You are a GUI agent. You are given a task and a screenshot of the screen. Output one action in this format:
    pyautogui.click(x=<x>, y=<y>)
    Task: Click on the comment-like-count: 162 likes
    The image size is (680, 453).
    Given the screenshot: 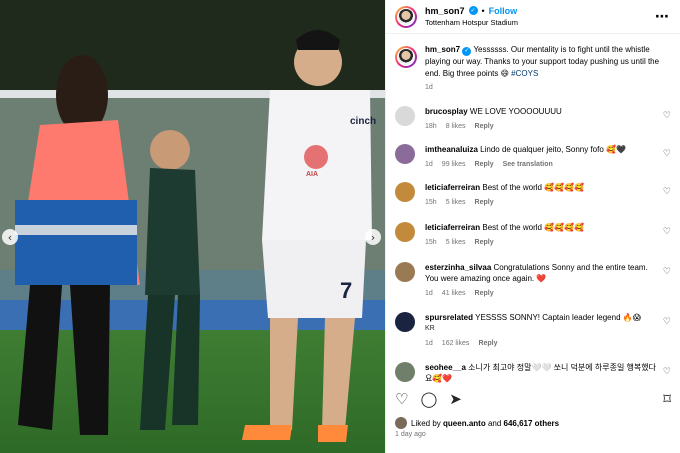 What is the action you would take?
    pyautogui.click(x=456, y=343)
    